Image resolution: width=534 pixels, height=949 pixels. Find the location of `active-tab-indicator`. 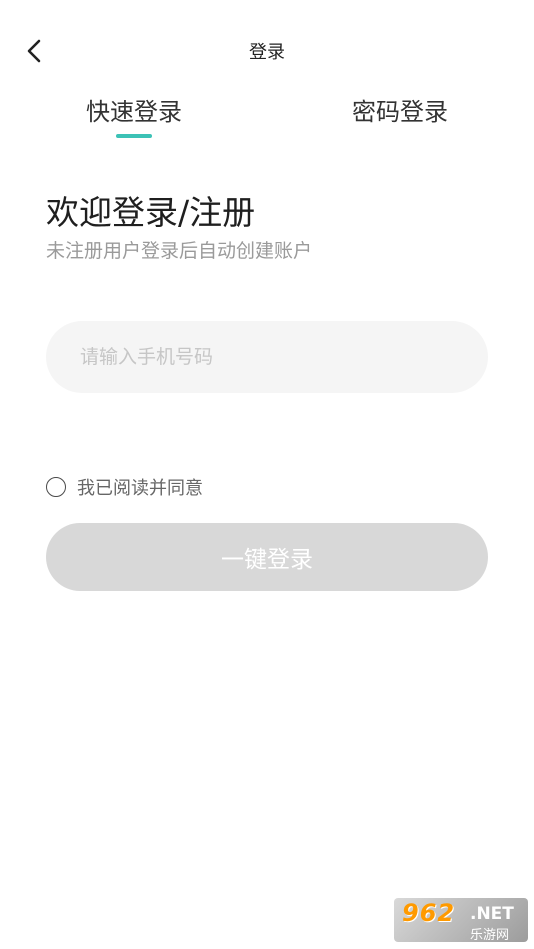

active-tab-indicator is located at coordinates (134, 136).